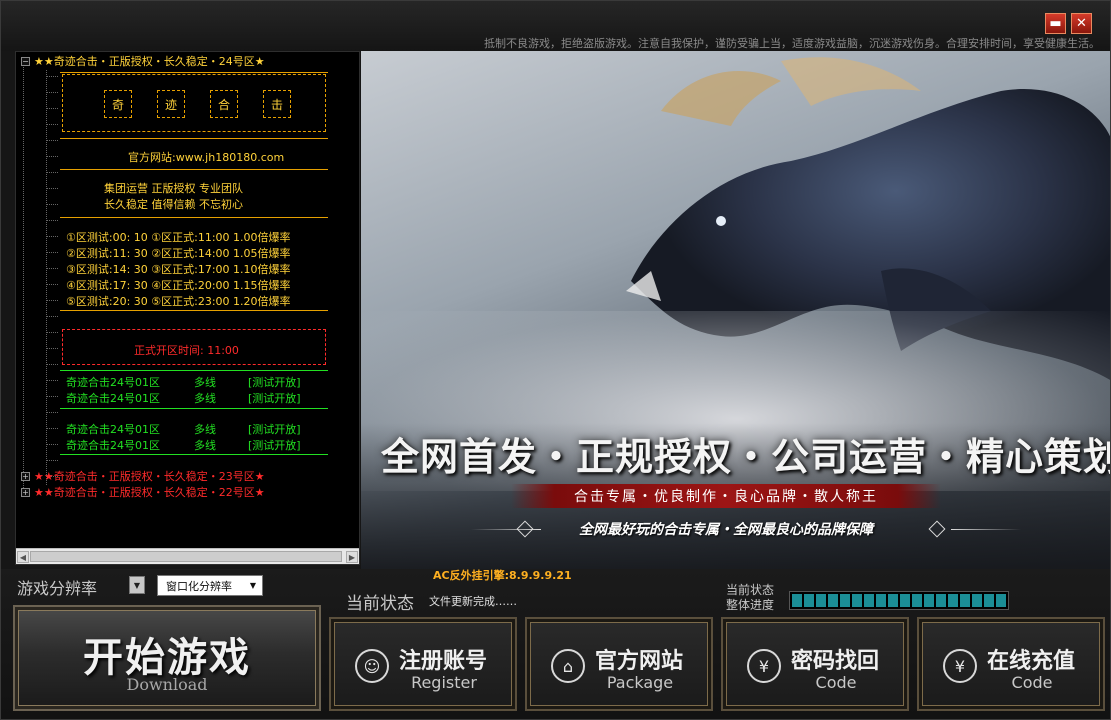  I want to click on server-node-22: + ★★奇迹合击・正版授权・长久稳定・22号区★, so click(140, 492).